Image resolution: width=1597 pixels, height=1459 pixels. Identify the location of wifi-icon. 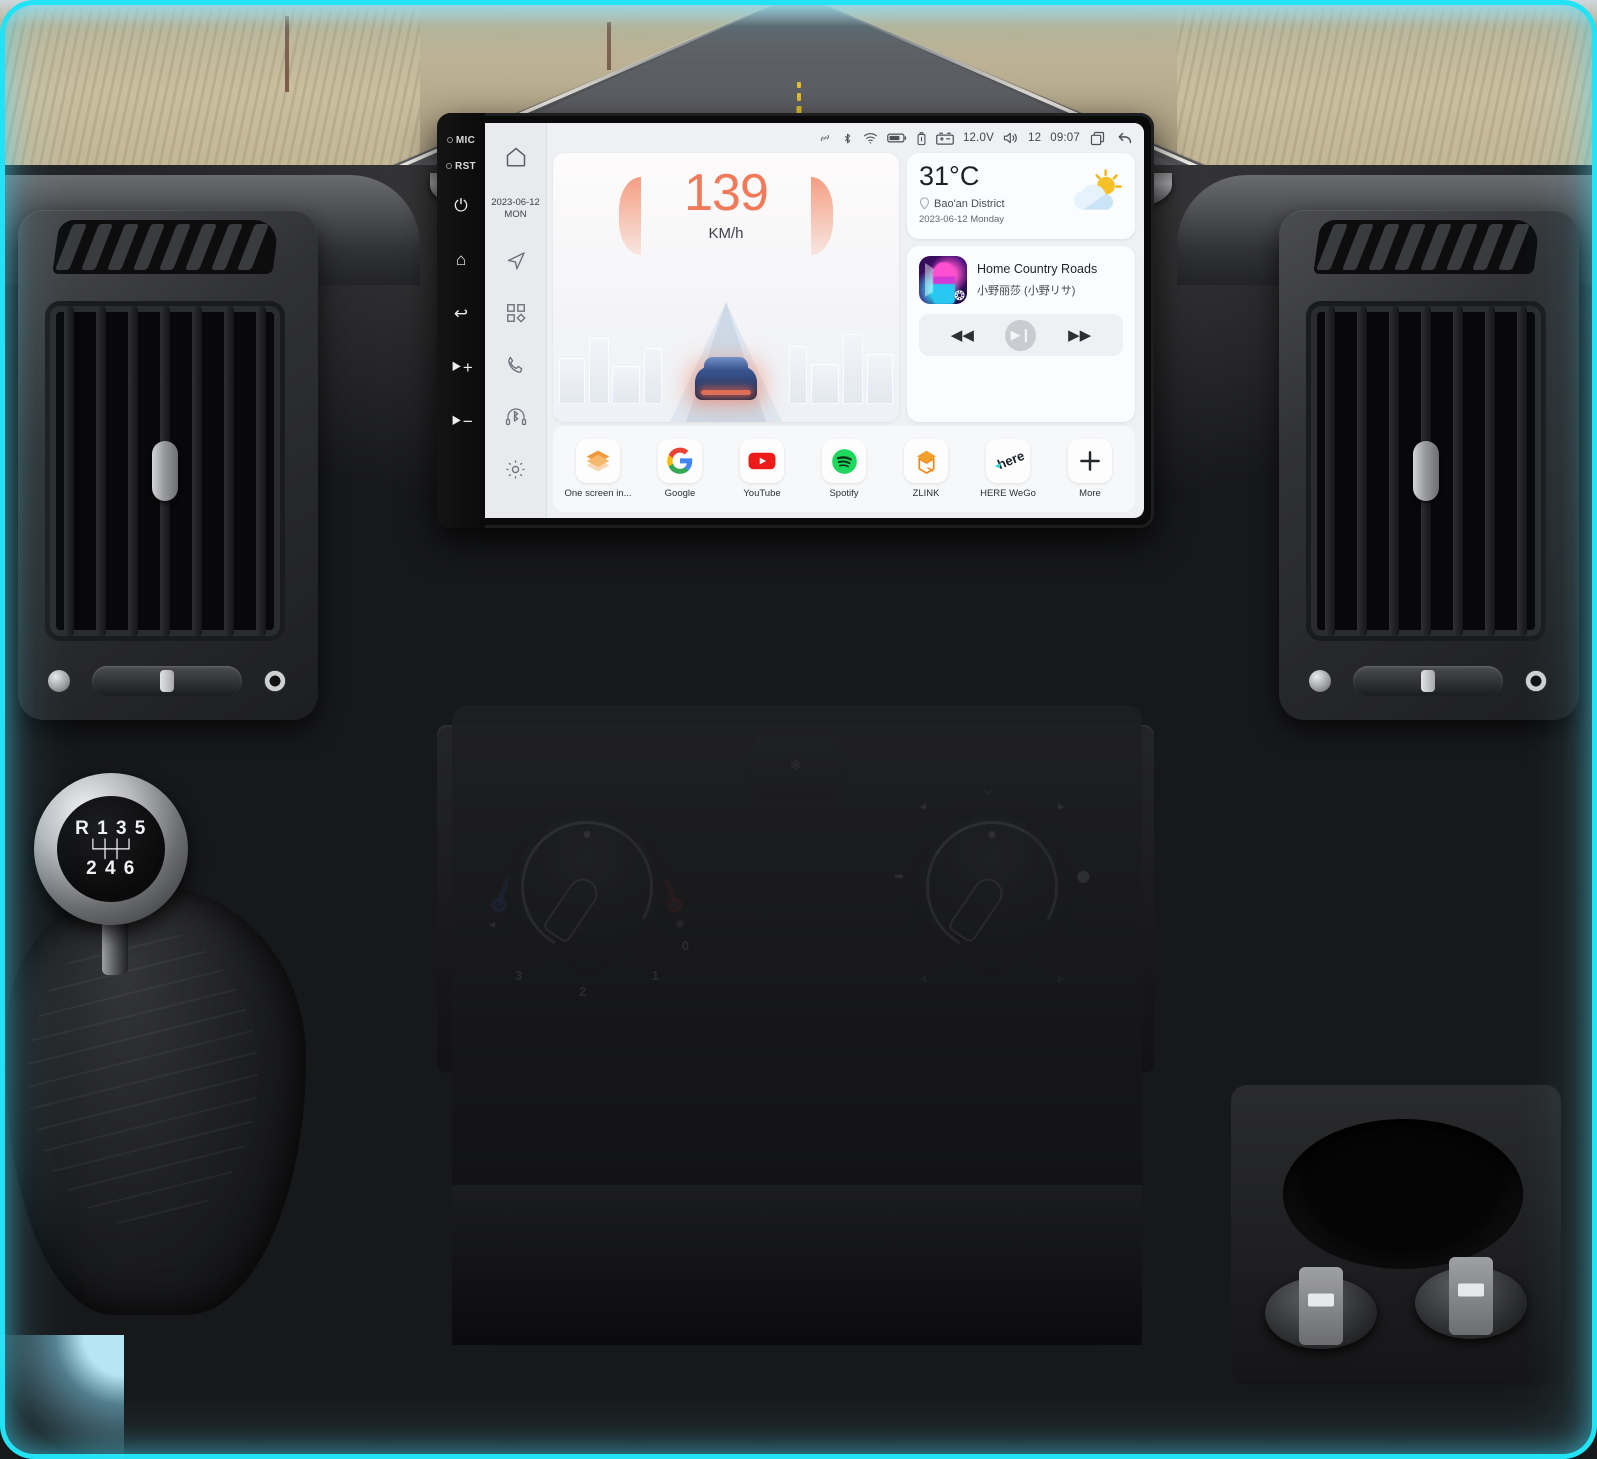
(870, 138).